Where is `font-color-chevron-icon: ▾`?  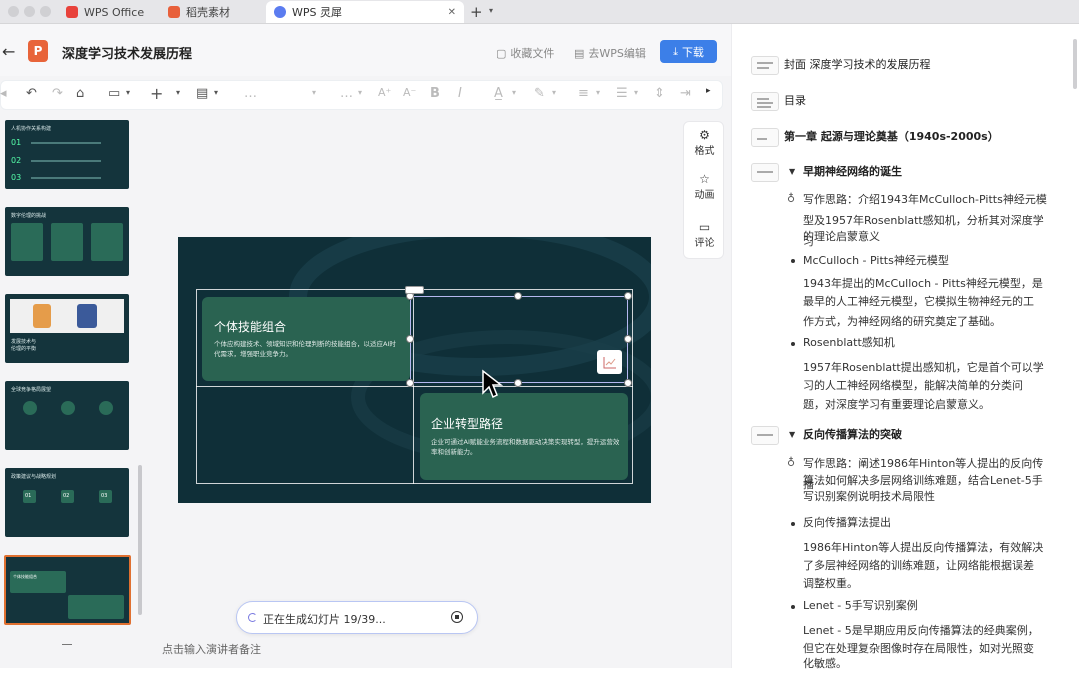
font-color-chevron-icon: ▾ is located at coordinates (514, 92).